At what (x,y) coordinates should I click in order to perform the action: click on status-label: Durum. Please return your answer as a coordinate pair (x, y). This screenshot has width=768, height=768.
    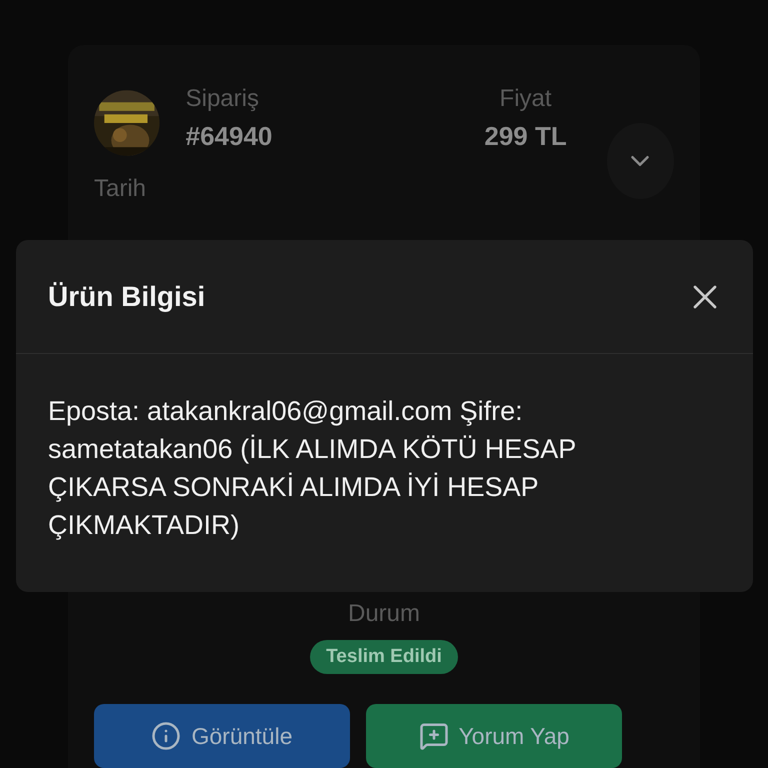
    Looking at the image, I should click on (384, 614).